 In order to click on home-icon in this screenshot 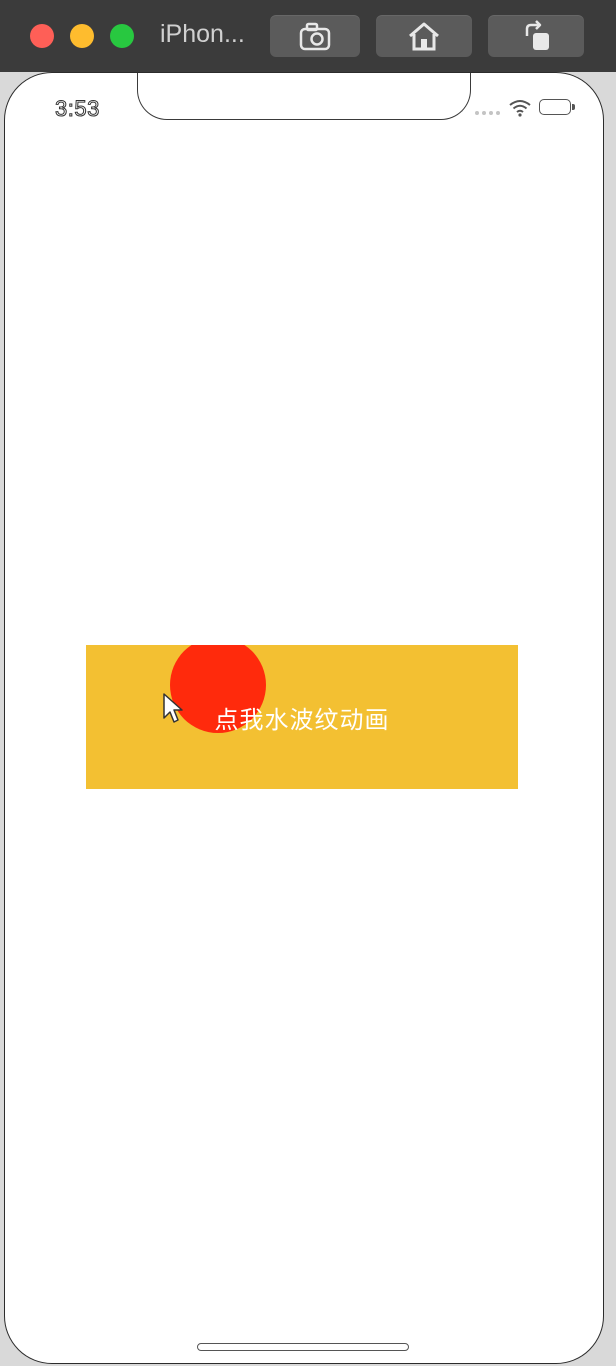, I will do `click(424, 36)`.